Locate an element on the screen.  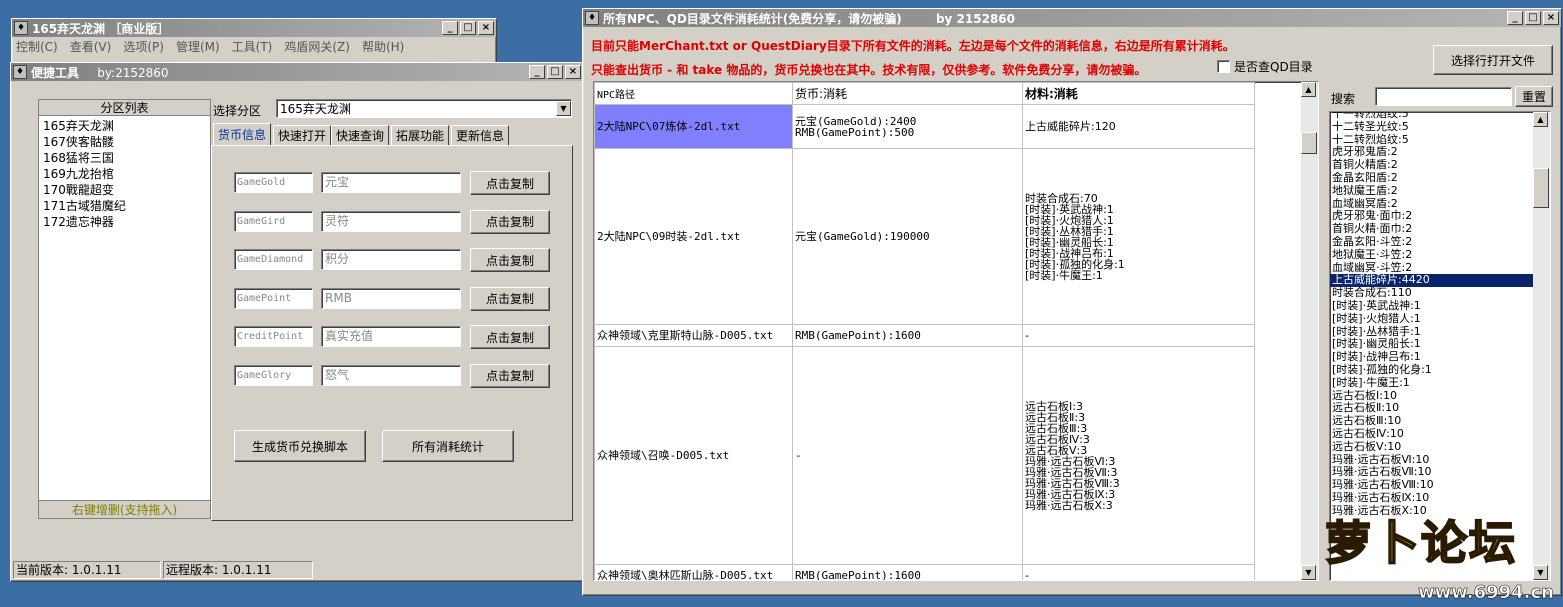
currency-code-field: CreditPoint is located at coordinates (273, 336).